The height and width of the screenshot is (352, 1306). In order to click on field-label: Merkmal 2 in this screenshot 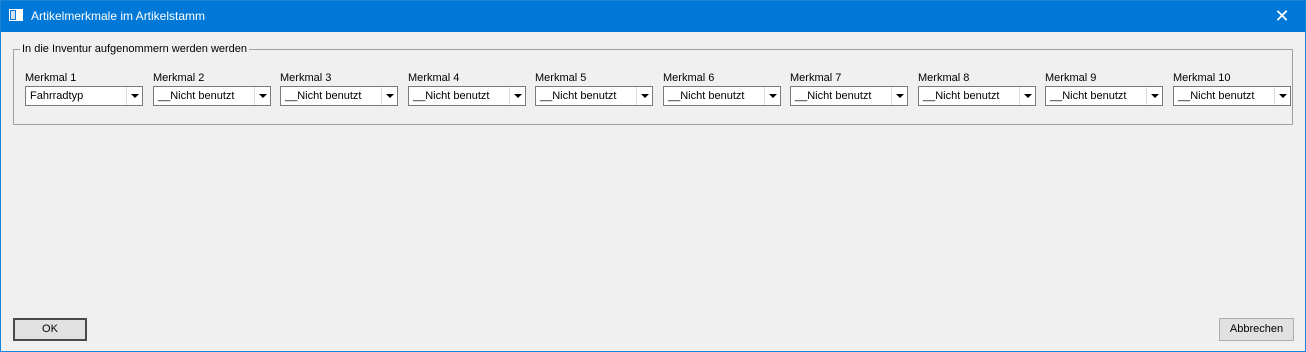, I will do `click(179, 78)`.